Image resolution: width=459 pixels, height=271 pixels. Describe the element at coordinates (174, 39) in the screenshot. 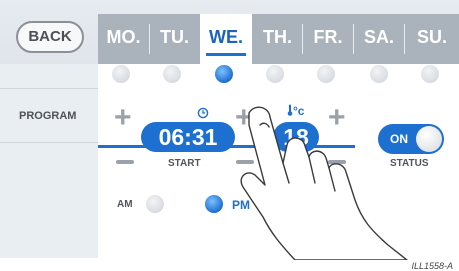

I see `tab-tuesday: TU.` at that location.